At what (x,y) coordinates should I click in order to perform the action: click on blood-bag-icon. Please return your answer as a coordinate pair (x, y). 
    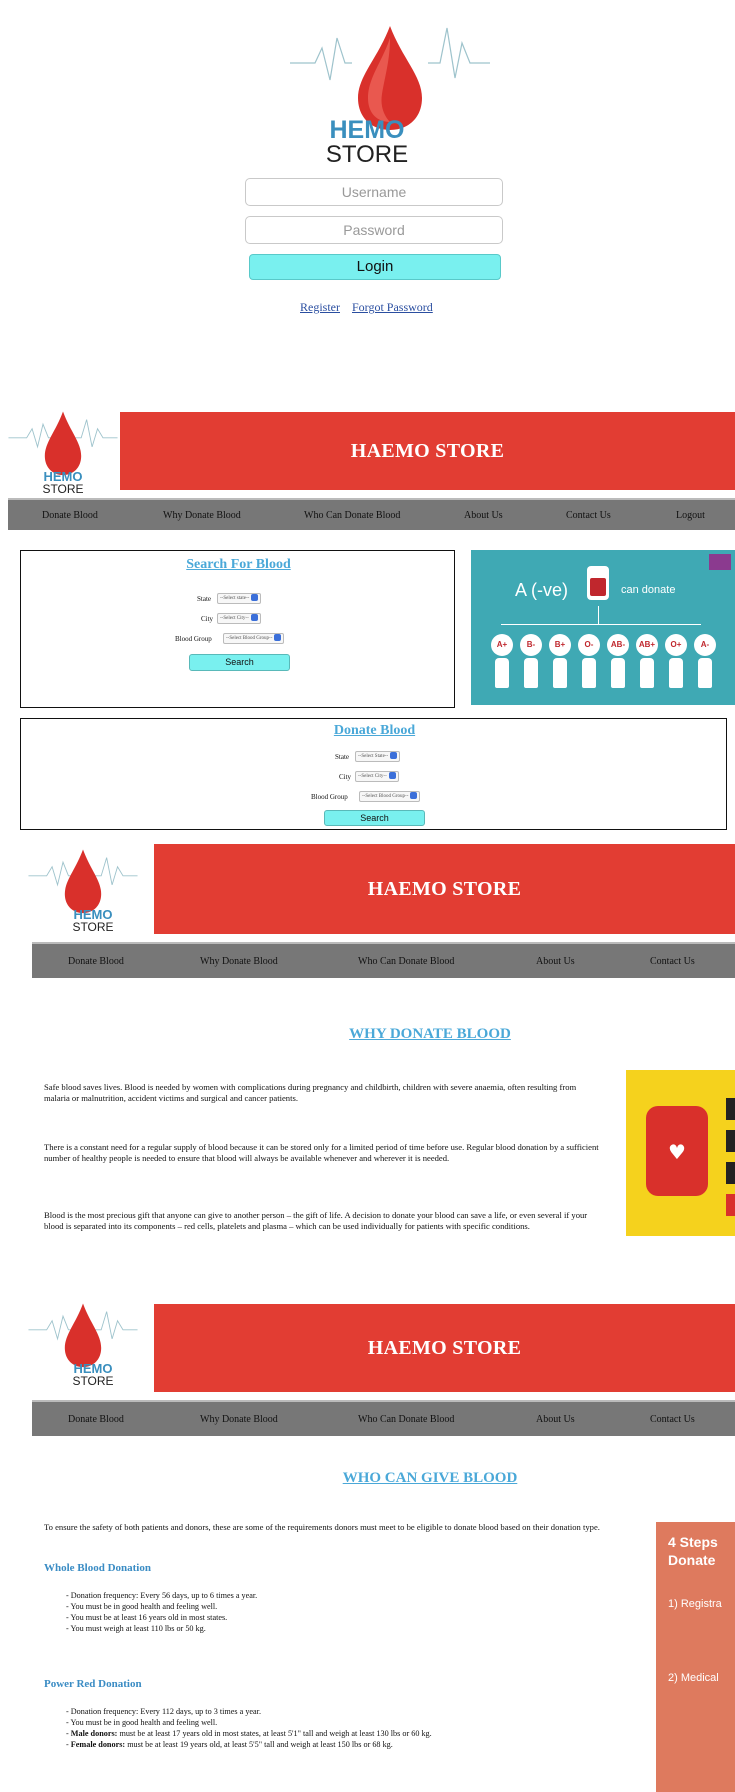
    Looking at the image, I should click on (598, 583).